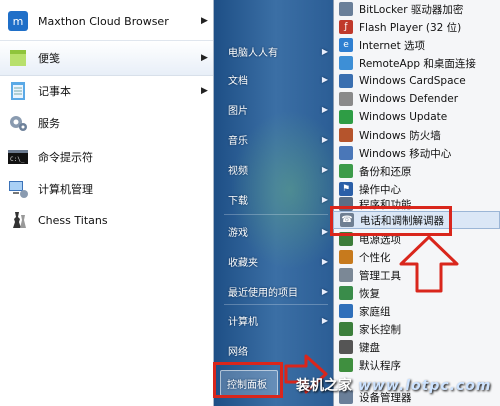 The height and width of the screenshot is (406, 500). What do you see at coordinates (375, 311) in the screenshot?
I see `submenu-label: 家庭组` at bounding box center [375, 311].